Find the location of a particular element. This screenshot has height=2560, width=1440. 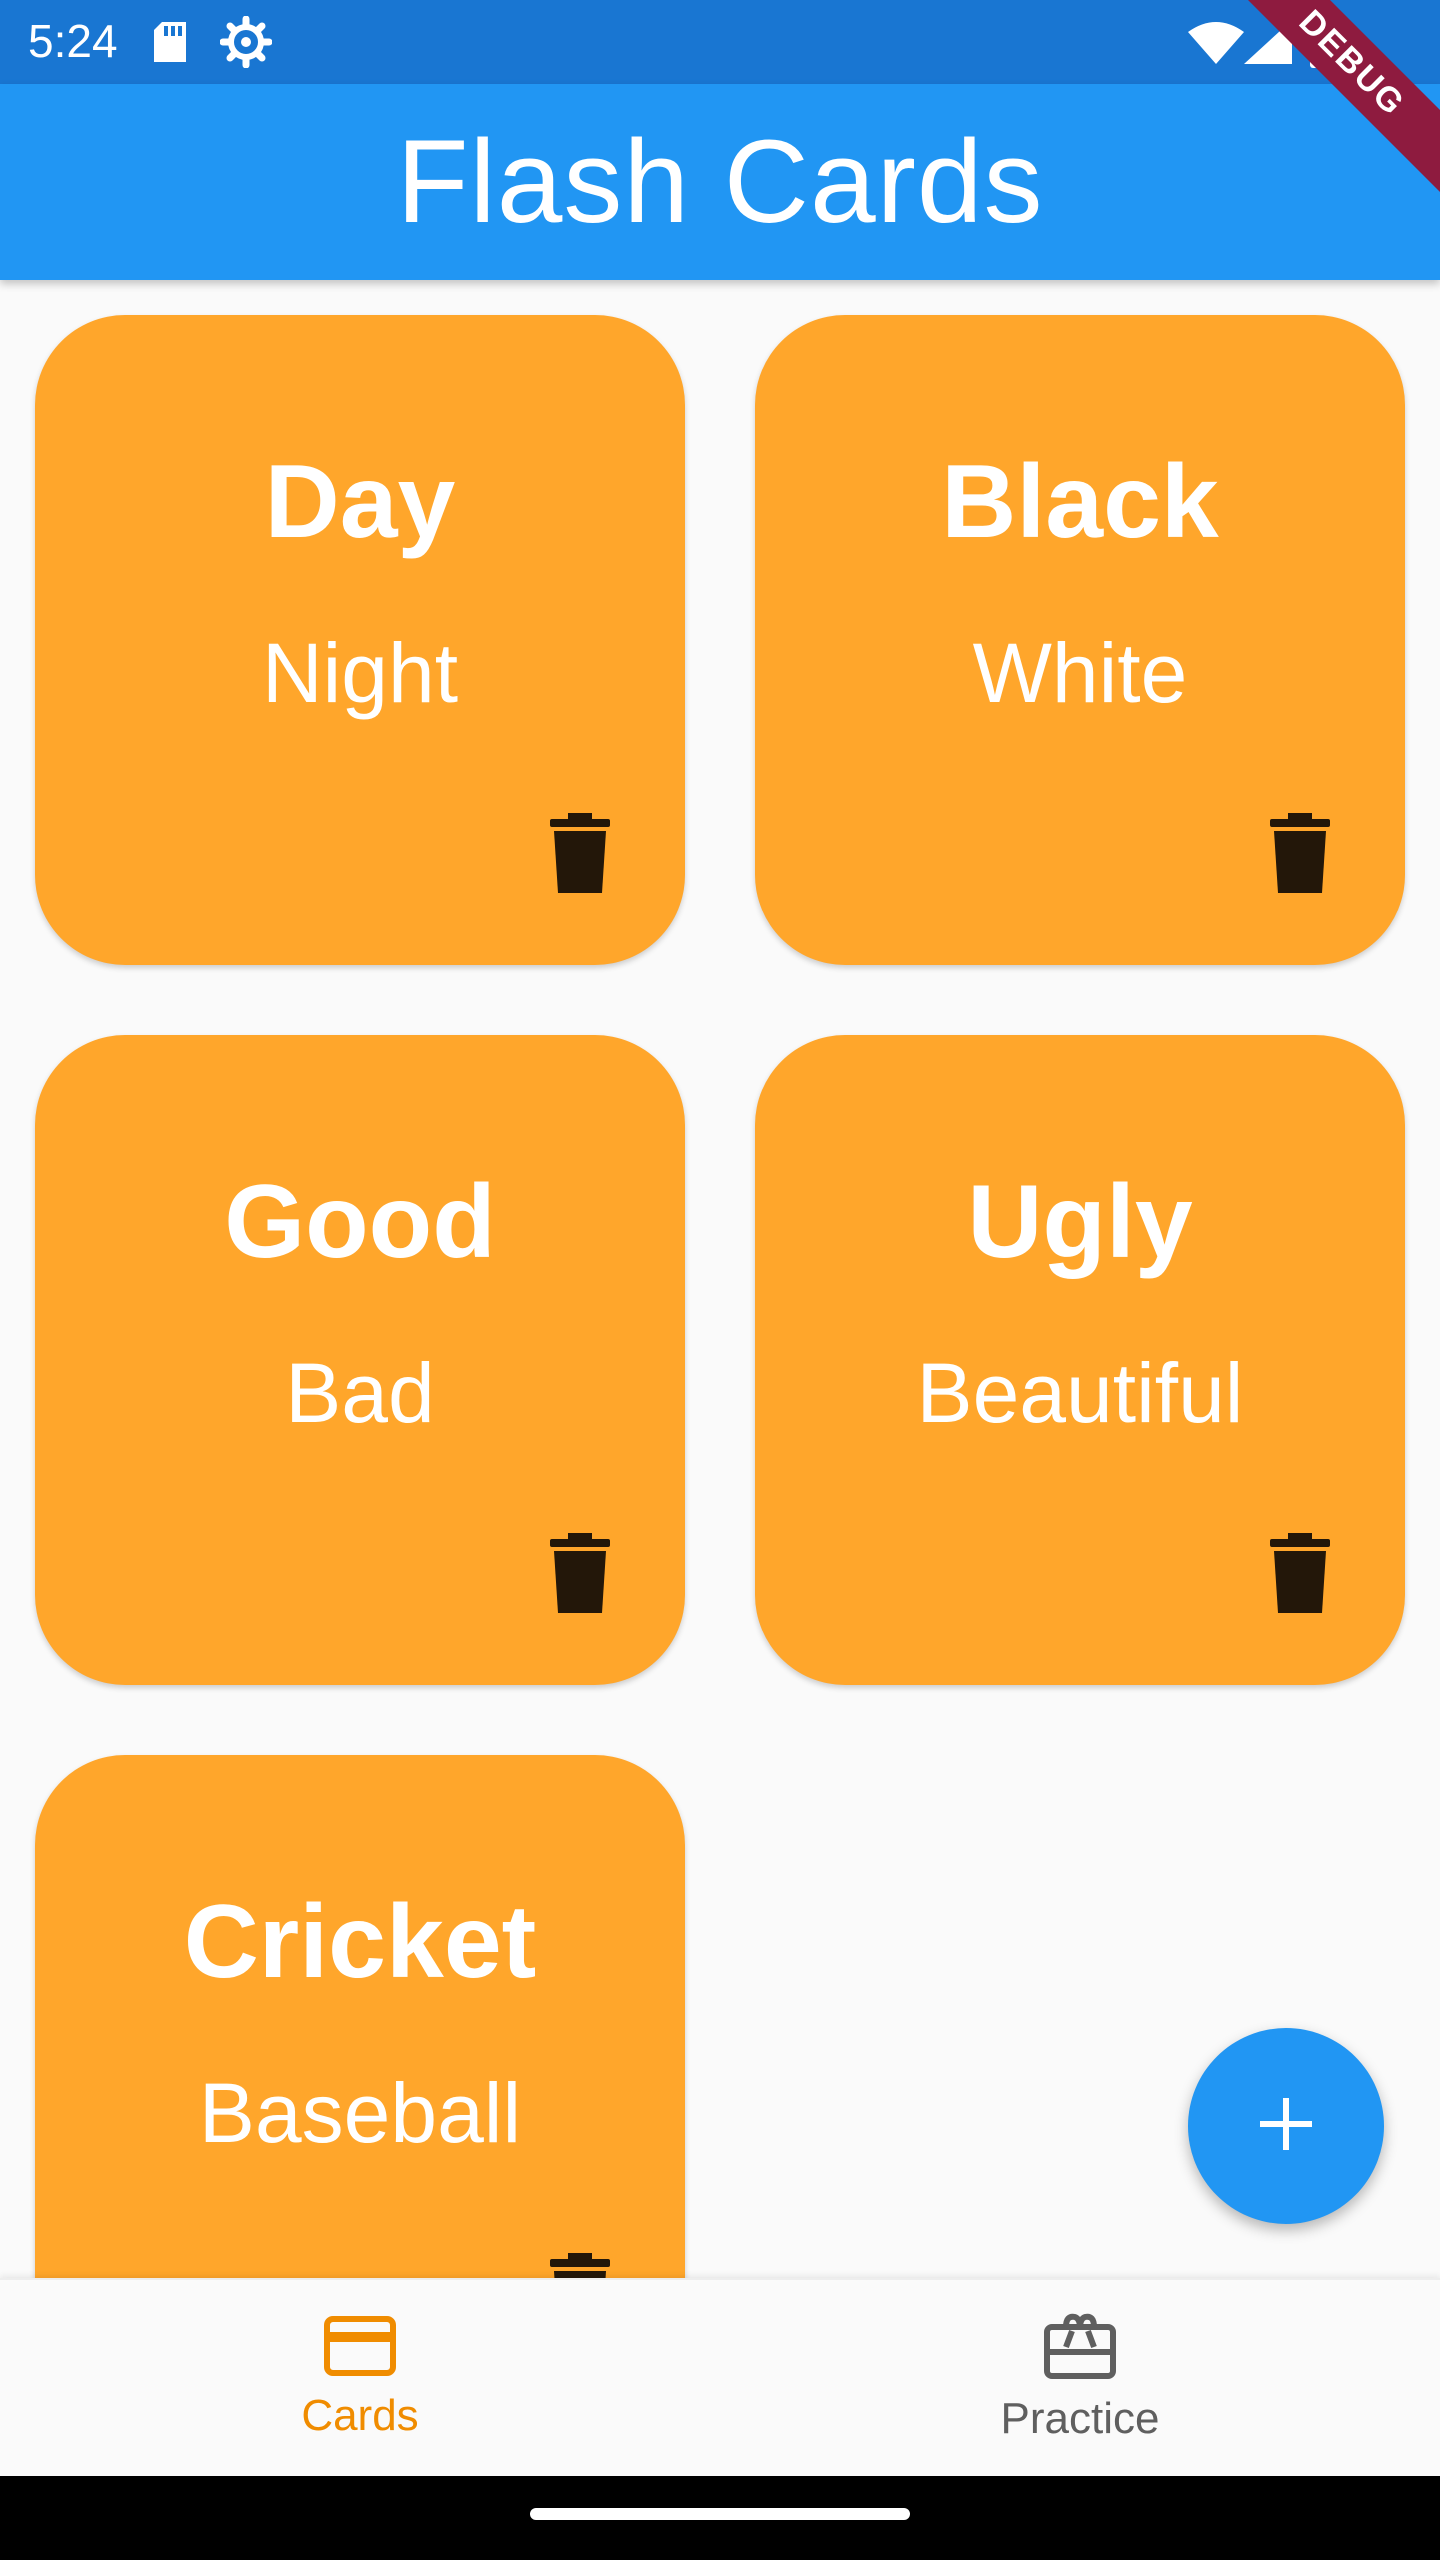

nav-item-cards: Cards is located at coordinates (360, 2378).